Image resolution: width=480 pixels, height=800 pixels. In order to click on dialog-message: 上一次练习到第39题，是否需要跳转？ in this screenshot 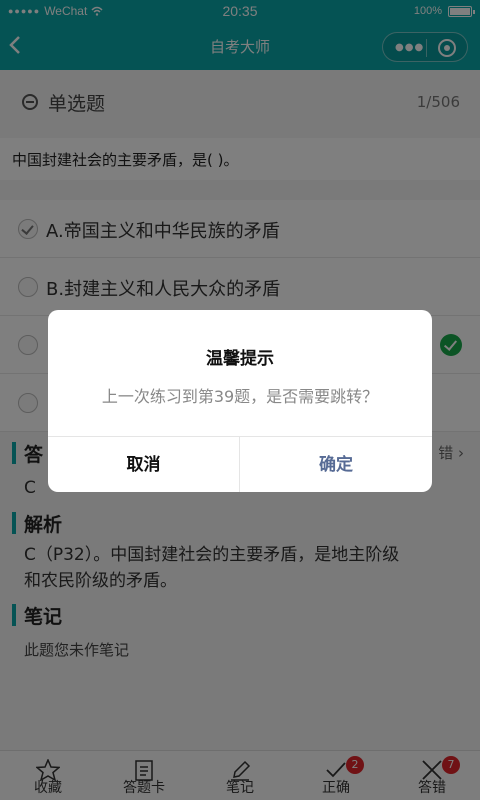, I will do `click(240, 396)`.